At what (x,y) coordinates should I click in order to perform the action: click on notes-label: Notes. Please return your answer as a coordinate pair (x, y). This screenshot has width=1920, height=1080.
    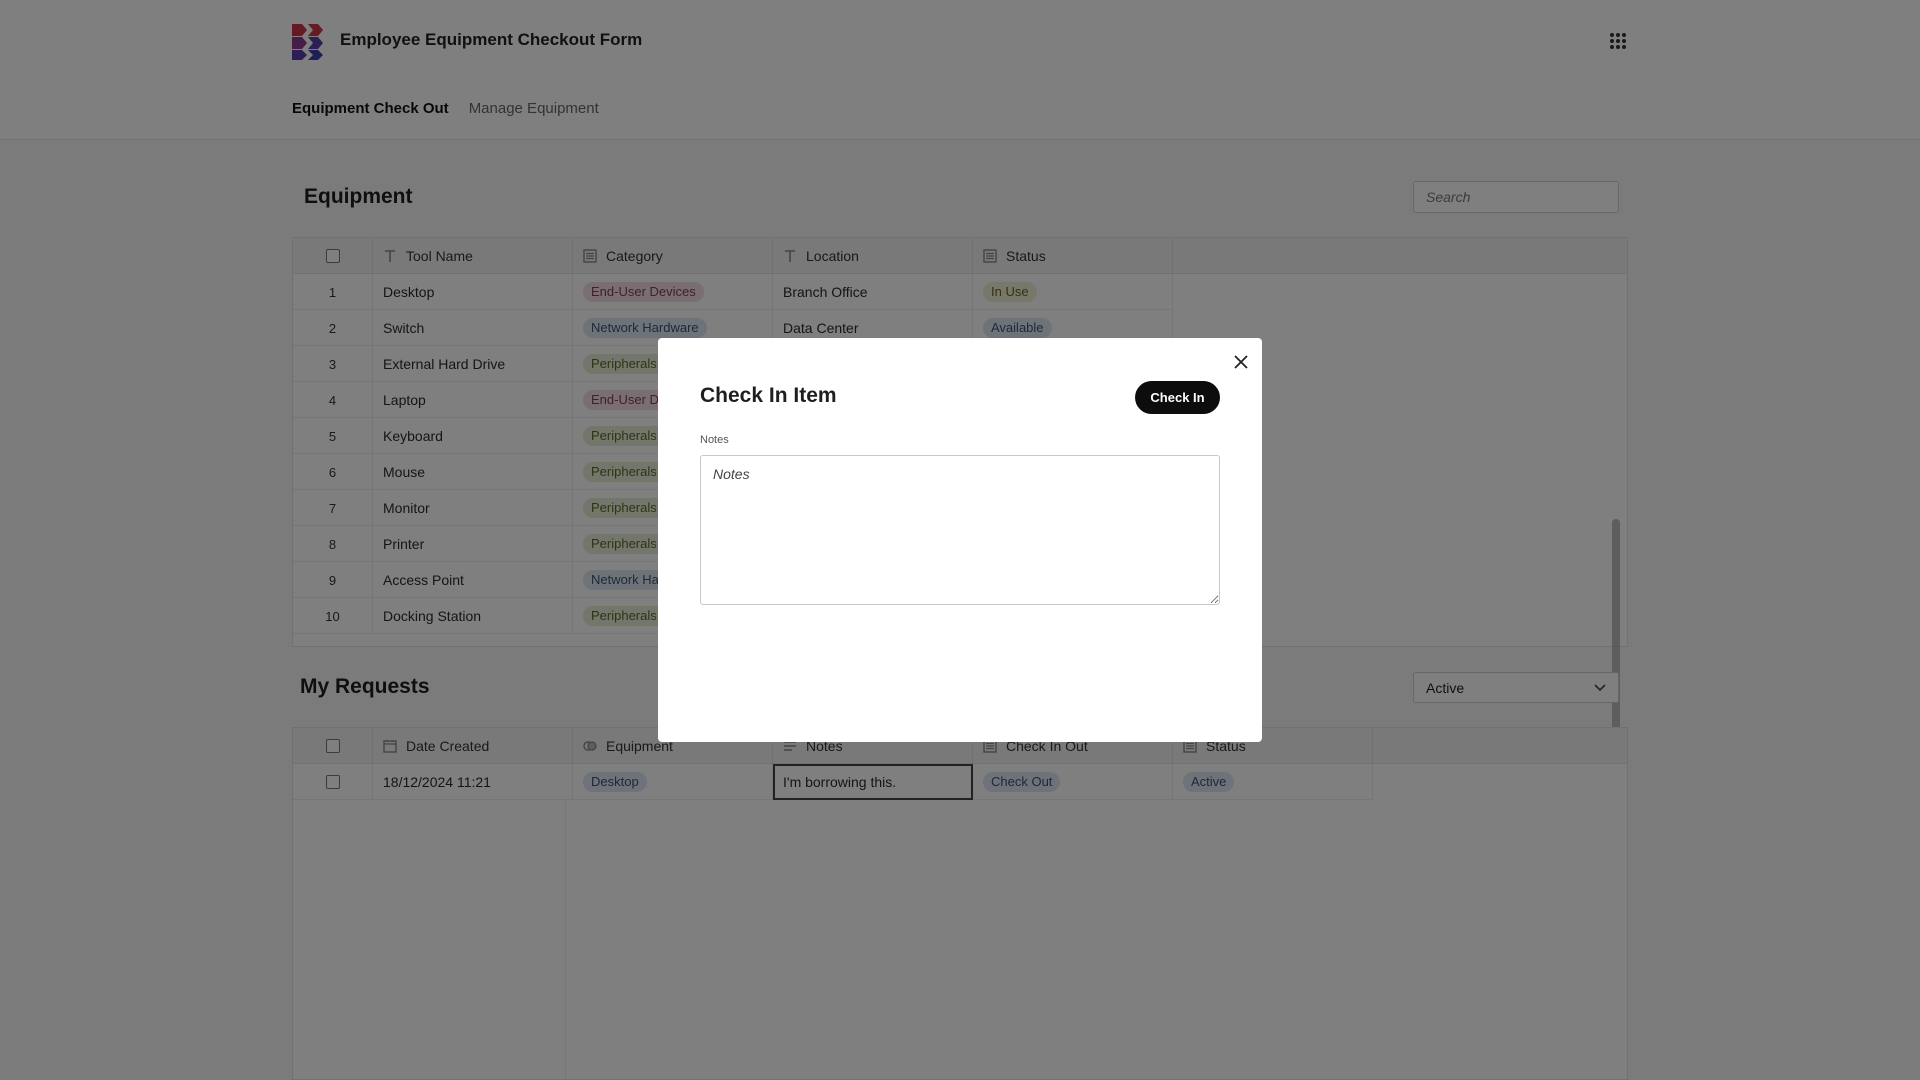
    Looking at the image, I should click on (714, 440).